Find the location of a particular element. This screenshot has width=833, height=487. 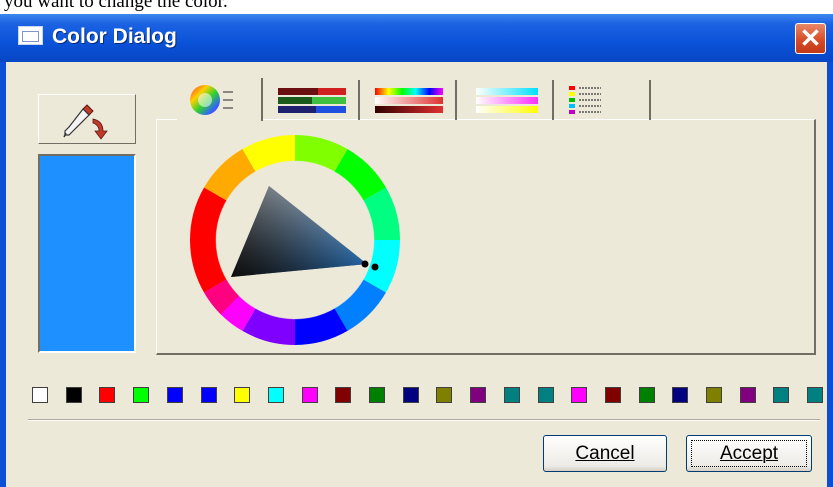

tab-hsv is located at coordinates (411, 100).